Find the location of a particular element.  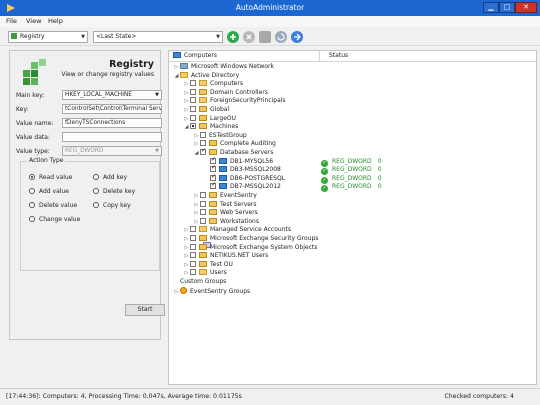

tree-row: ▷ Microsoft Exchange Security Groups is located at coordinates (250, 239).